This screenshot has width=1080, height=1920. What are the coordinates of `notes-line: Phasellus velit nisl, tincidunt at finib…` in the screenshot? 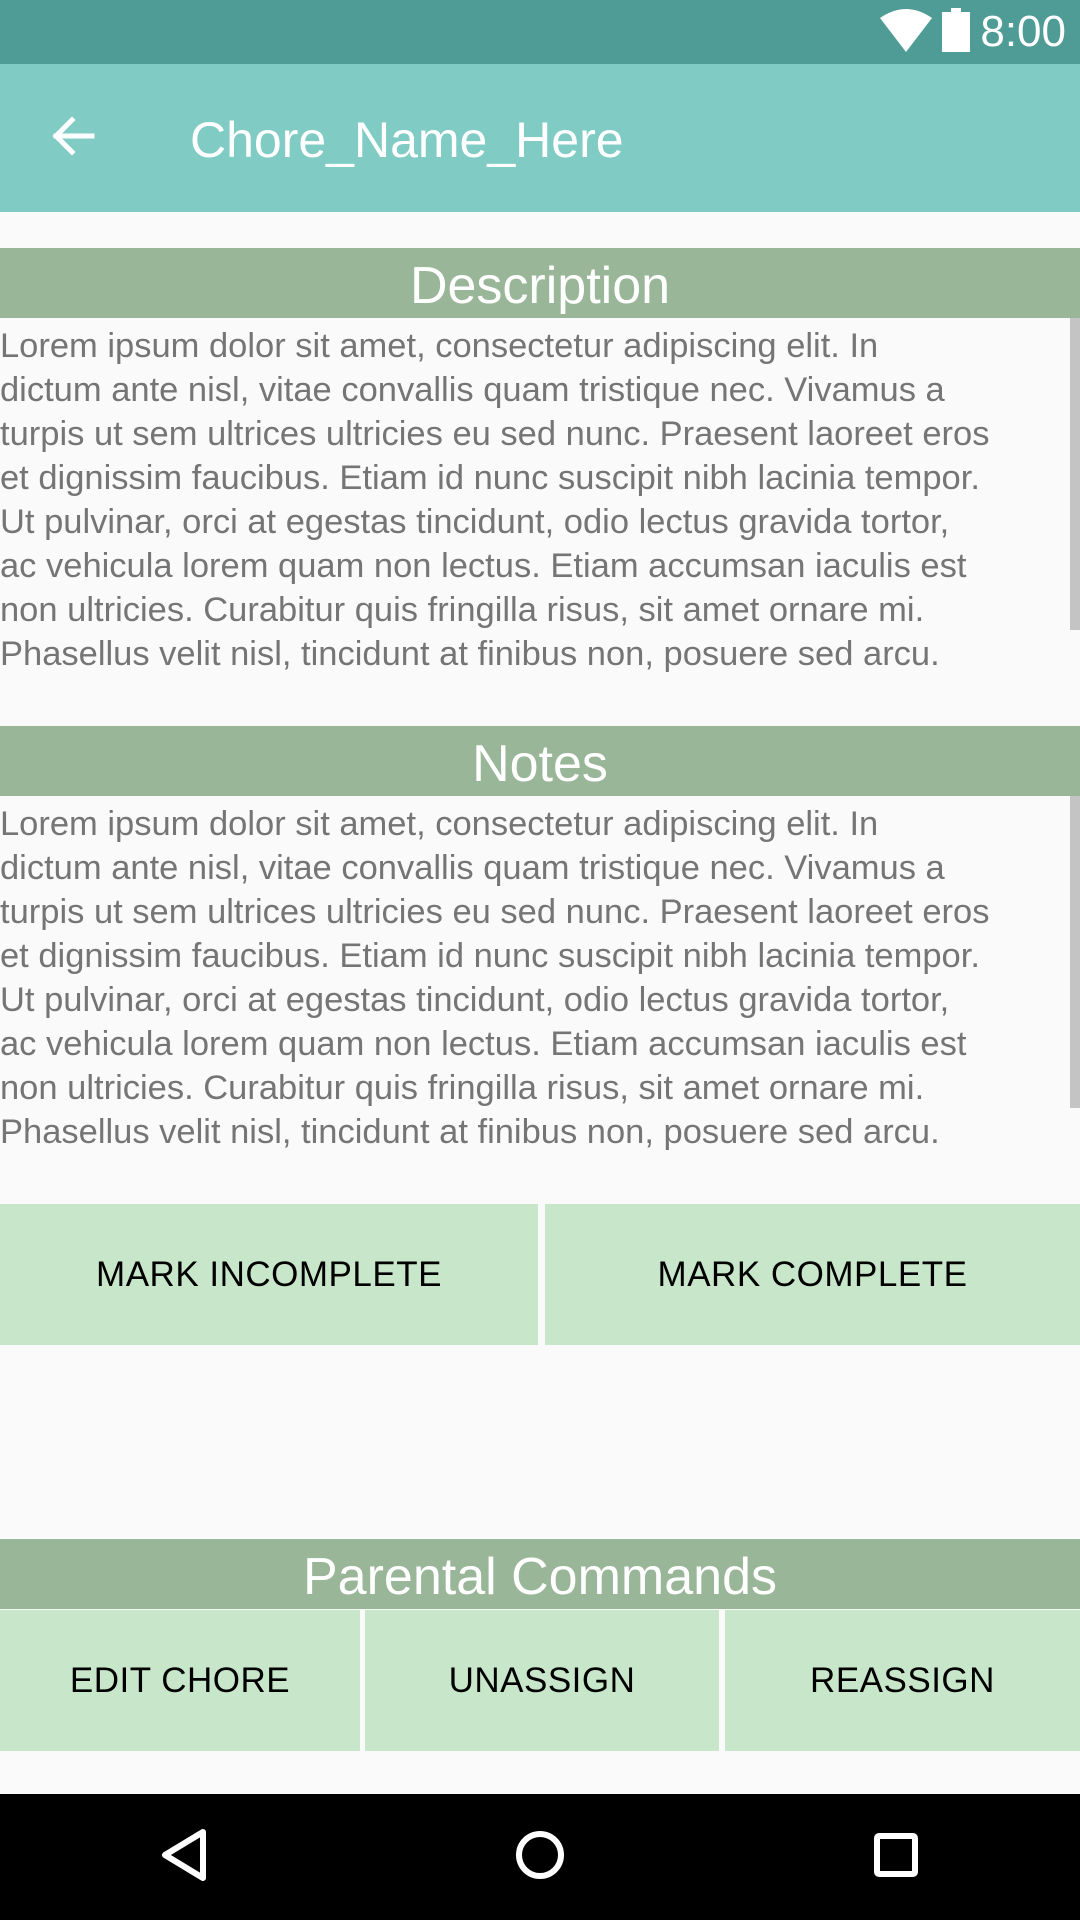 It's located at (470, 1132).